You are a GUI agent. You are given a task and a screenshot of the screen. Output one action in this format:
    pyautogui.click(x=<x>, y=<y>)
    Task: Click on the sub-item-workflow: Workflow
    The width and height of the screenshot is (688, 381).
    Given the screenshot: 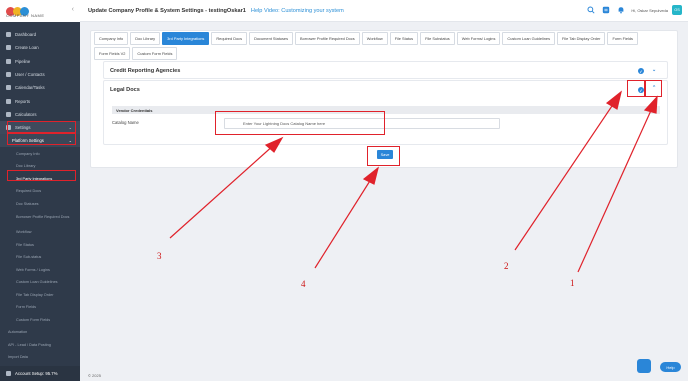 What is the action you would take?
    pyautogui.click(x=40, y=232)
    